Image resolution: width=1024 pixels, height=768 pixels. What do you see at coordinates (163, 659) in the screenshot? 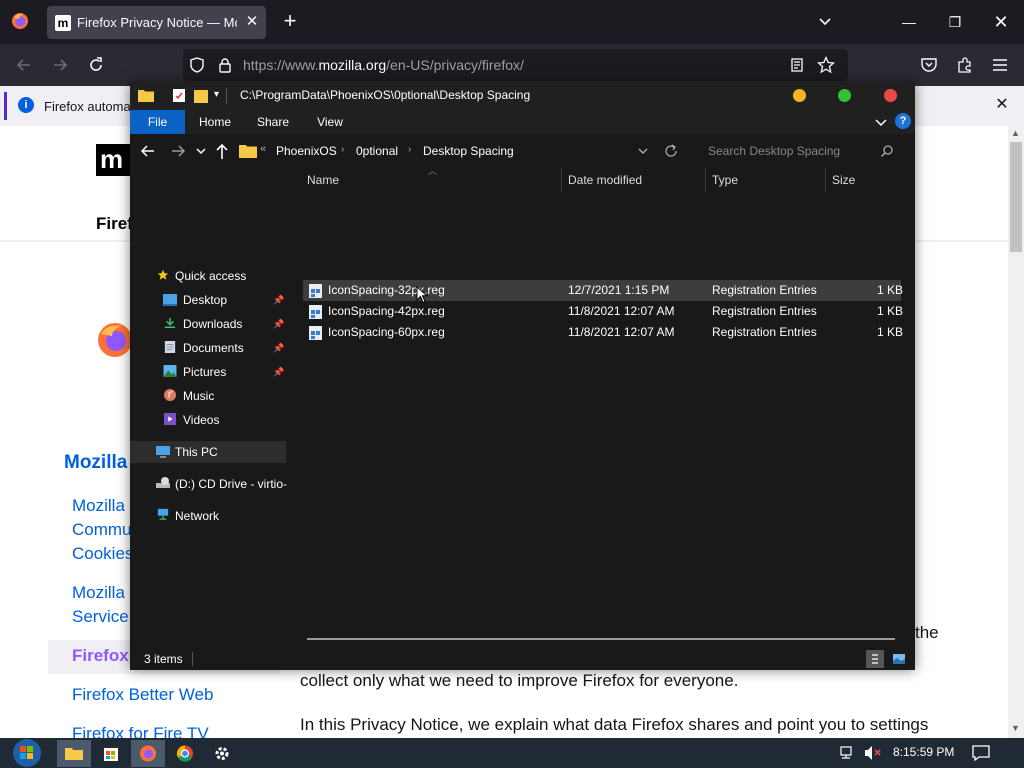
I see `item-count: 3 items` at bounding box center [163, 659].